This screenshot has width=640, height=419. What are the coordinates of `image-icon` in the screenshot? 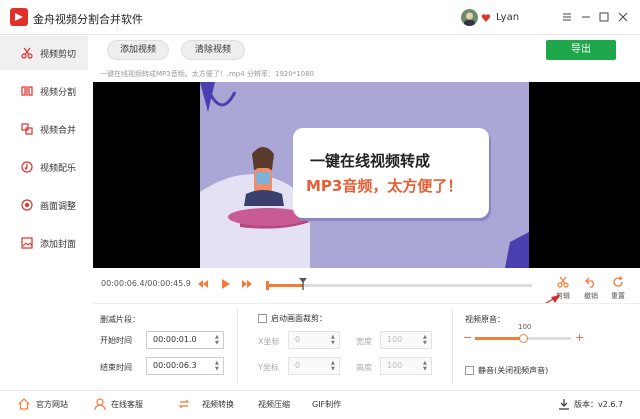 It's located at (27, 243).